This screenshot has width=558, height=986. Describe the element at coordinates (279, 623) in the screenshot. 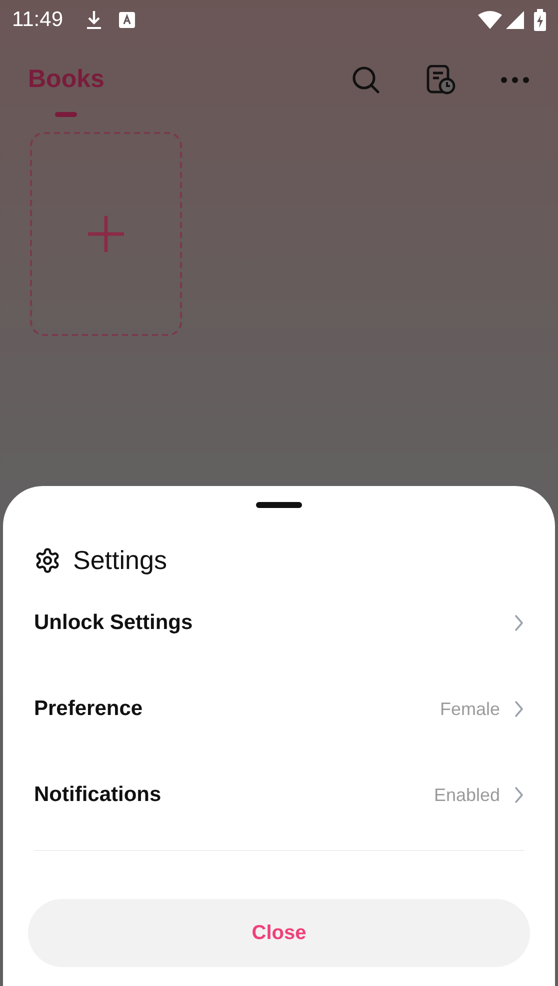

I see `settings-row: Unlock Settings` at that location.